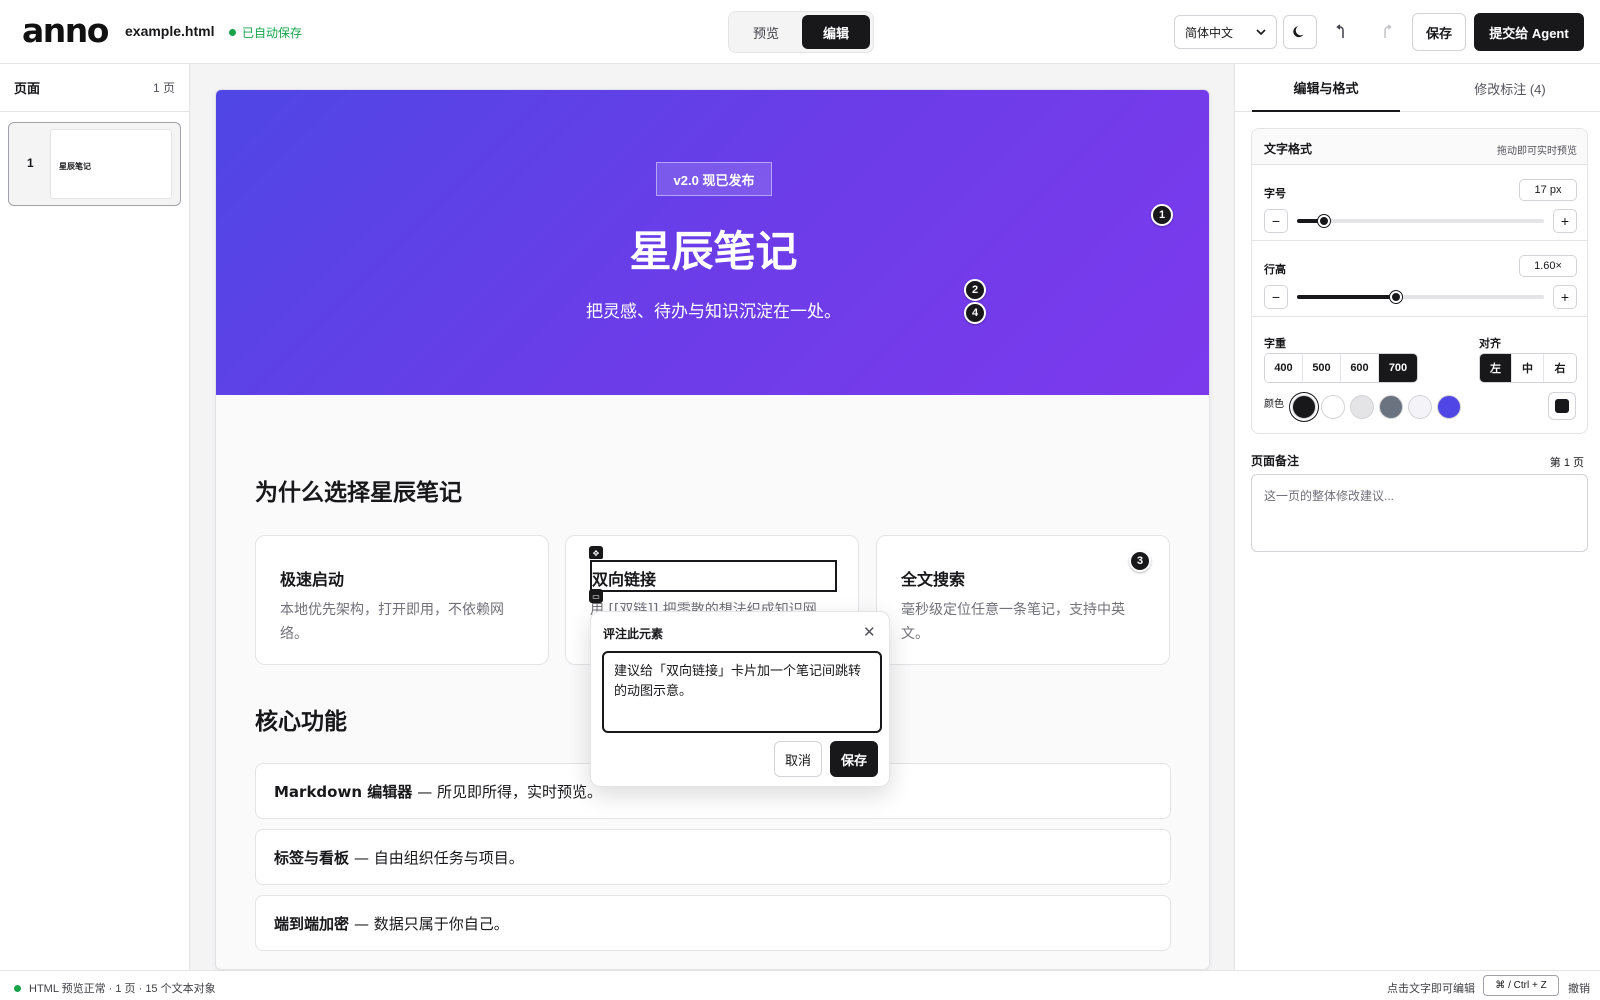 The height and width of the screenshot is (1000, 1600). I want to click on page-thumbnail: 1 星辰笔记, so click(94, 164).